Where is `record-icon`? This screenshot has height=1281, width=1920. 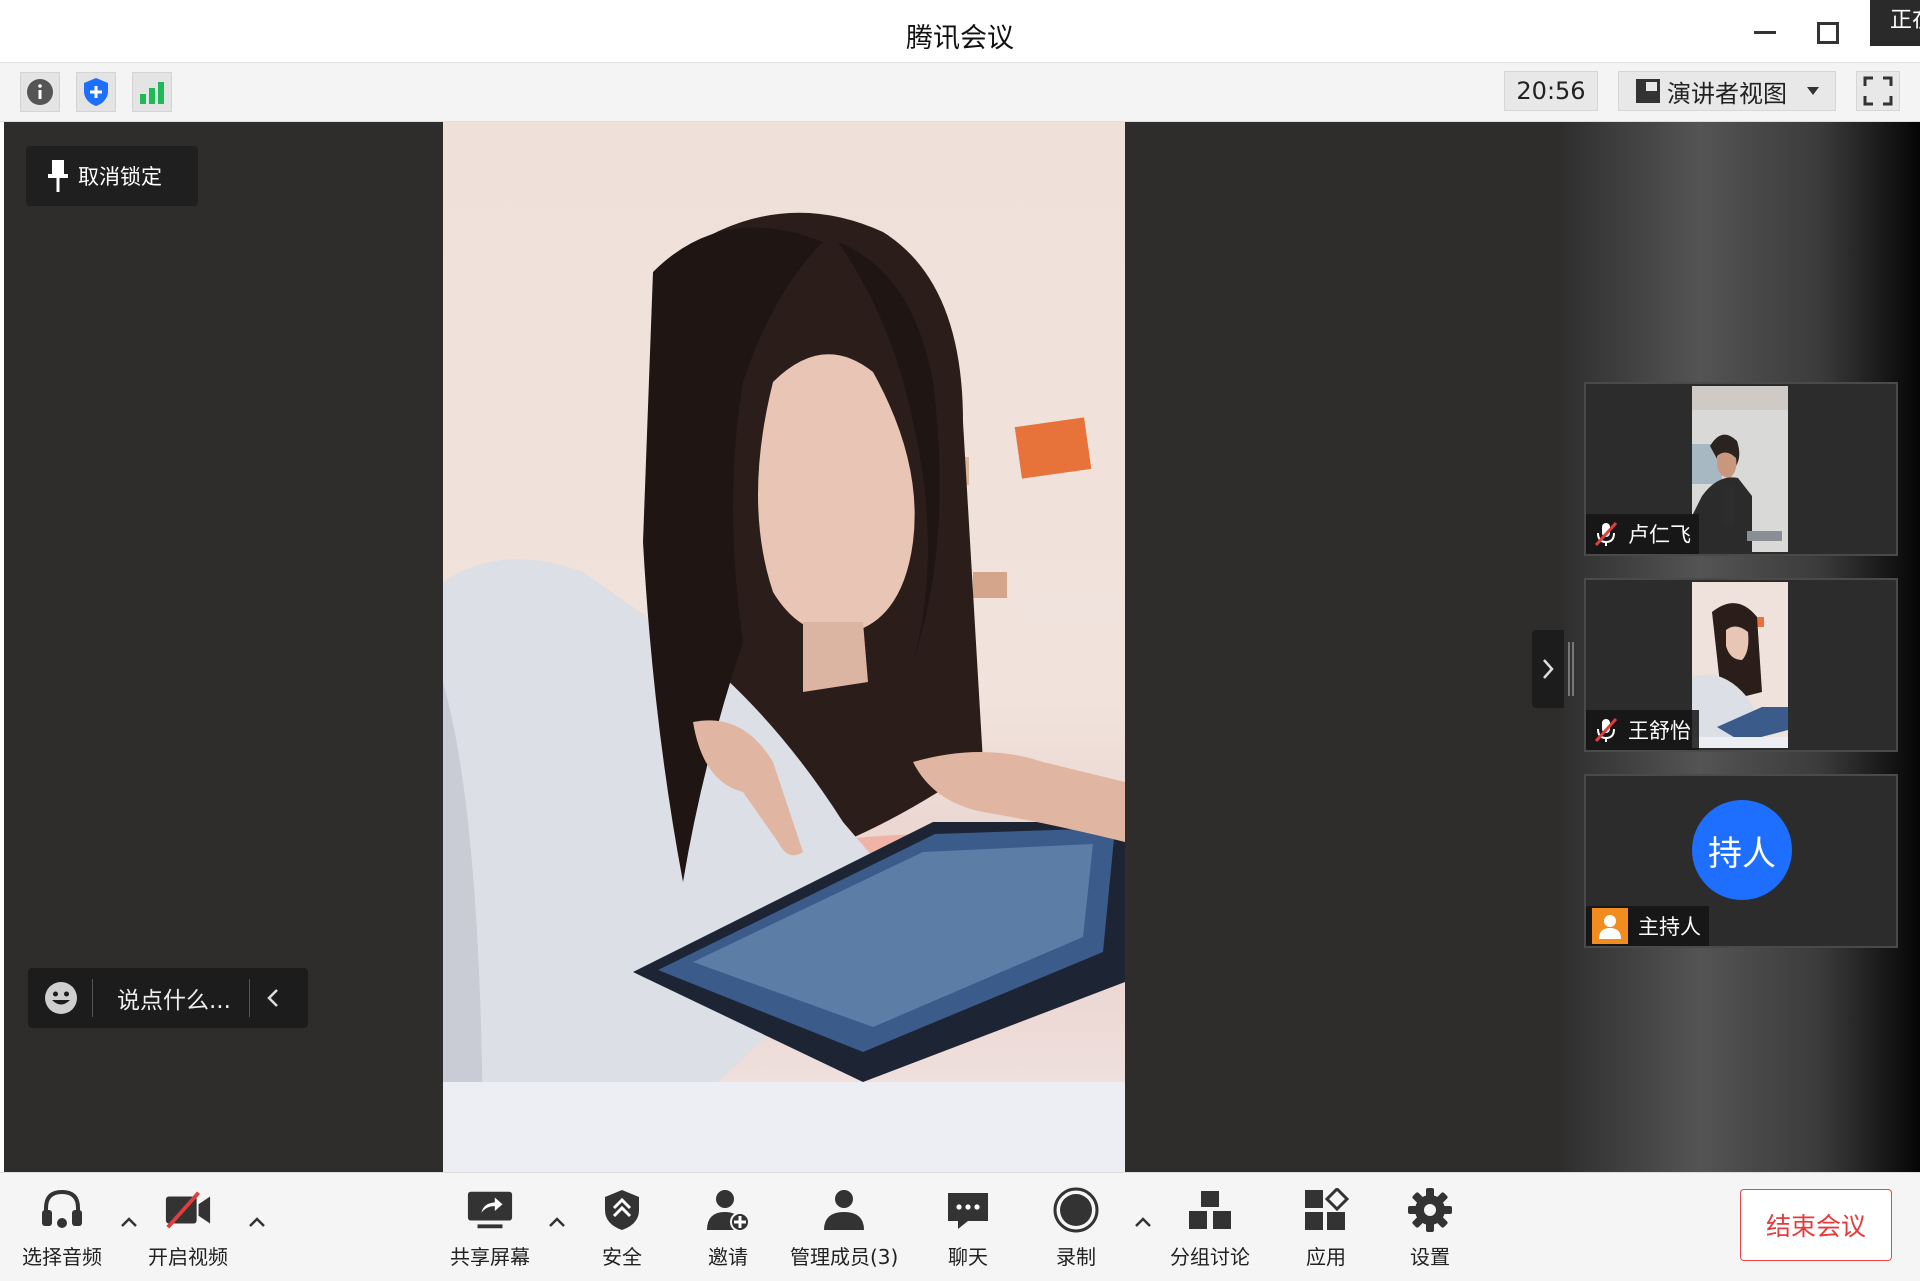
record-icon is located at coordinates (1076, 1210).